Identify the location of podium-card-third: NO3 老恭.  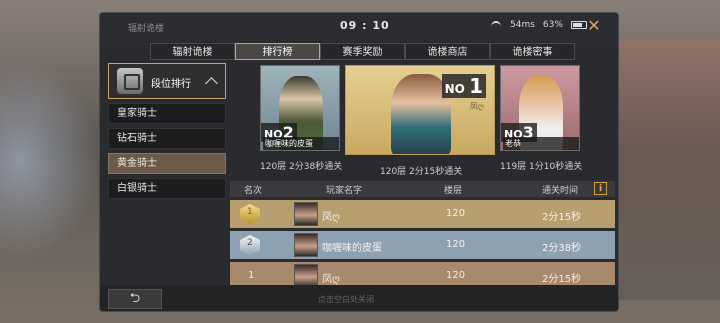
(540, 108).